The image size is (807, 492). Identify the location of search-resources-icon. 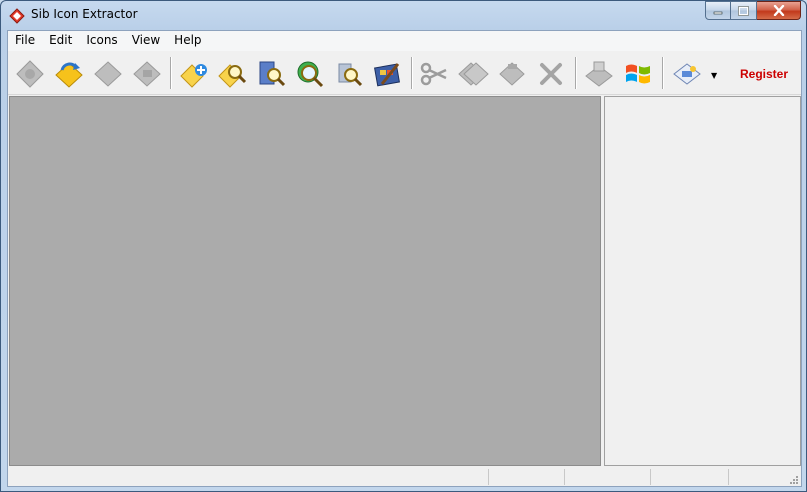
(350, 75).